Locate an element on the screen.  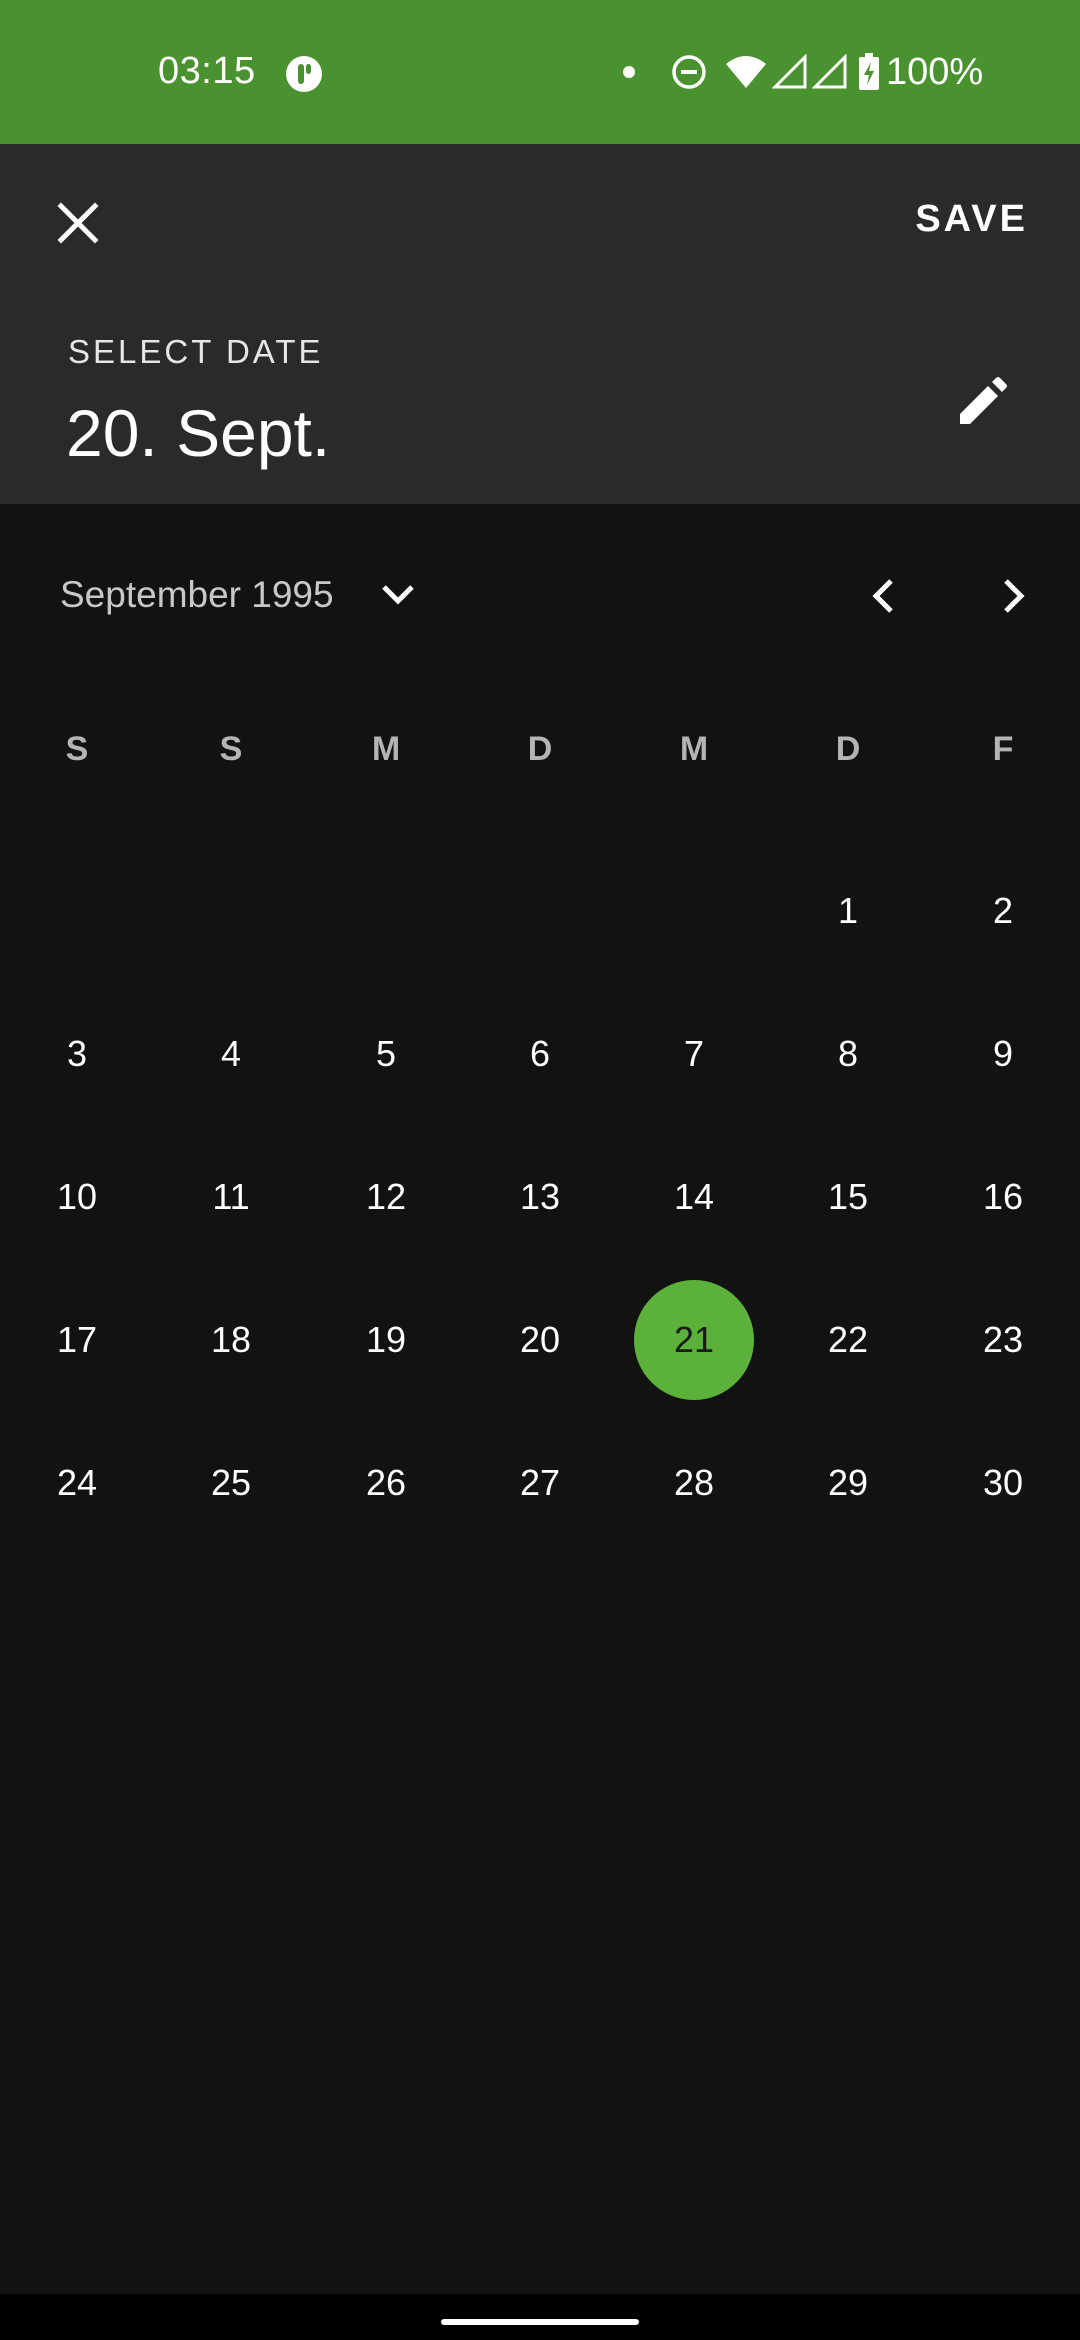
calendar-day: 2 is located at coordinates (1003, 911).